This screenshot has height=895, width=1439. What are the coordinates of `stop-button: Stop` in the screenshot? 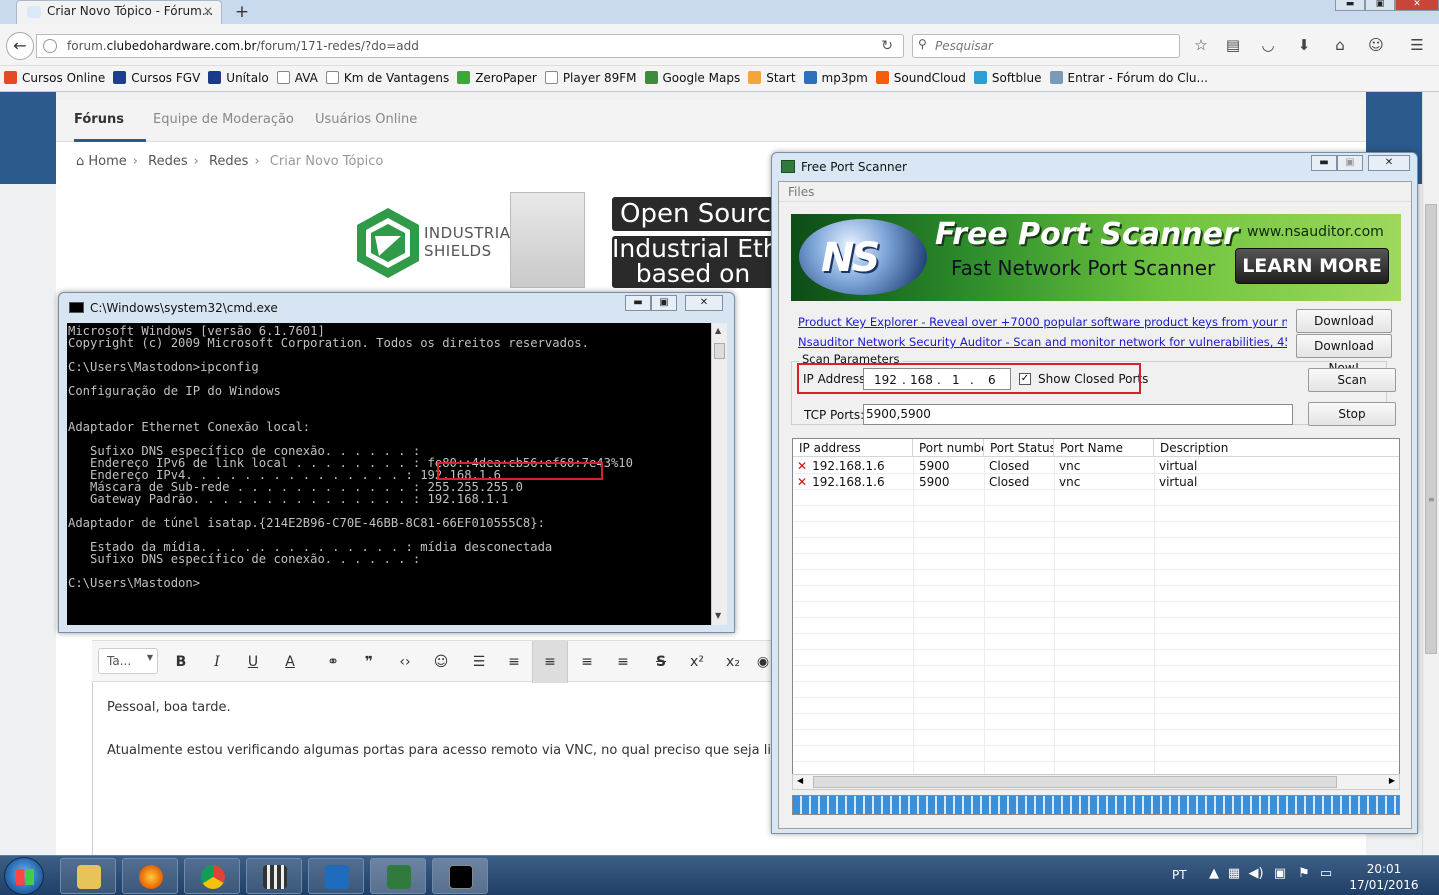 It's located at (1352, 414).